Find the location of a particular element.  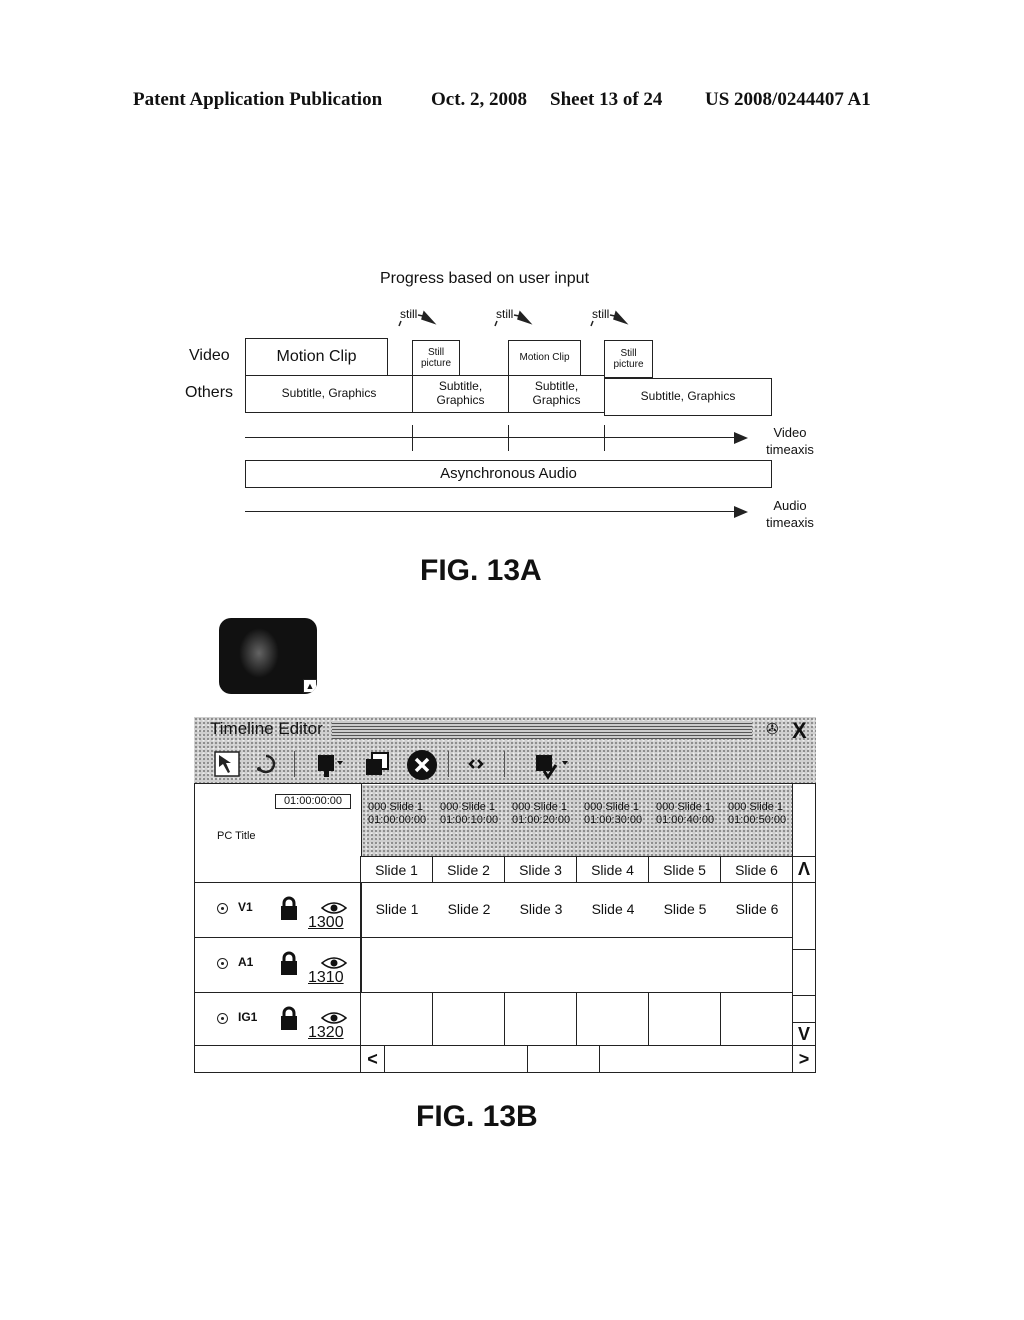

track-header-v1: V1 1300 is located at coordinates (278, 910).